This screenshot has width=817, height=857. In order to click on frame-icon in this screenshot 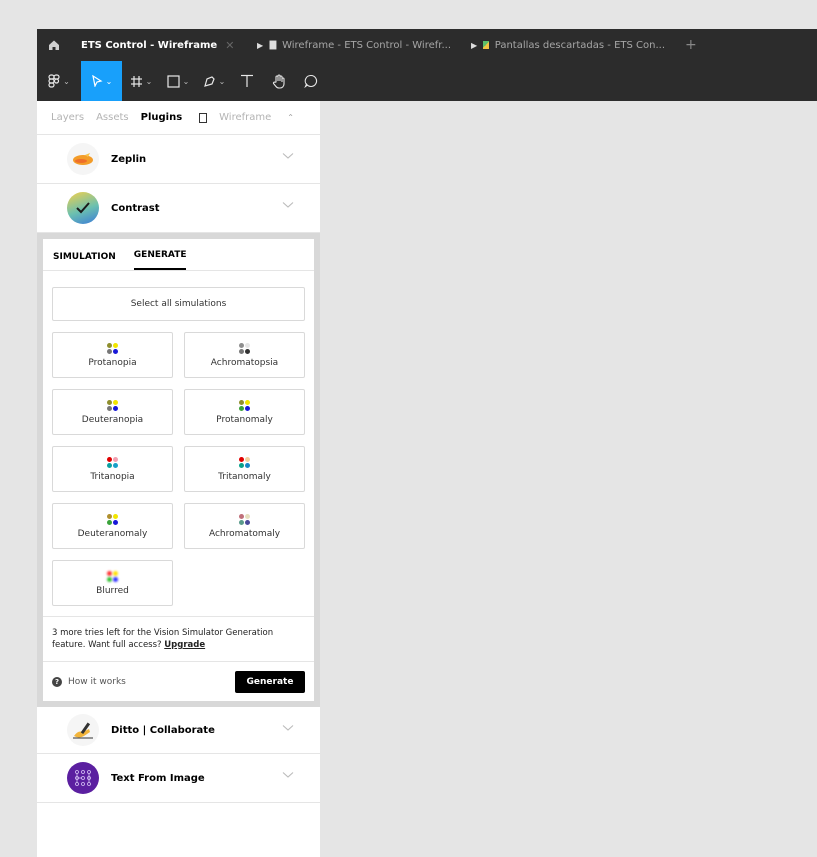, I will do `click(136, 81)`.